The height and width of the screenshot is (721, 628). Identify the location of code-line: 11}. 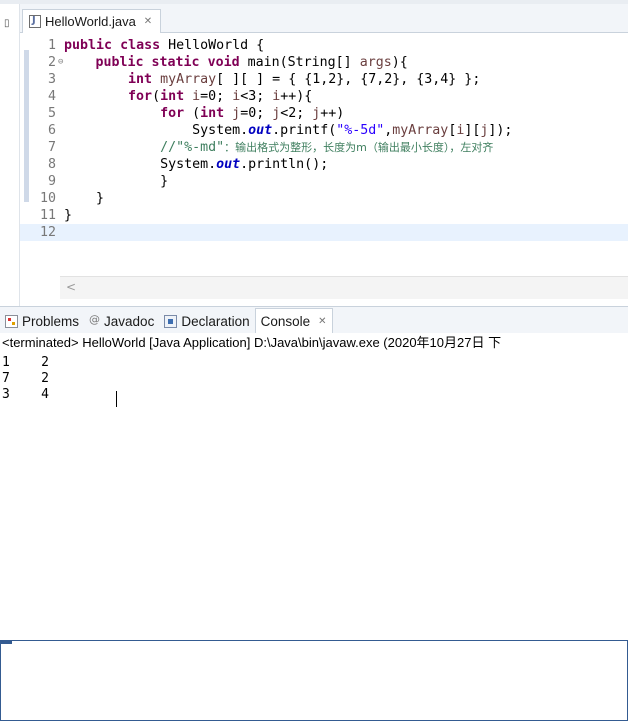
(50, 215).